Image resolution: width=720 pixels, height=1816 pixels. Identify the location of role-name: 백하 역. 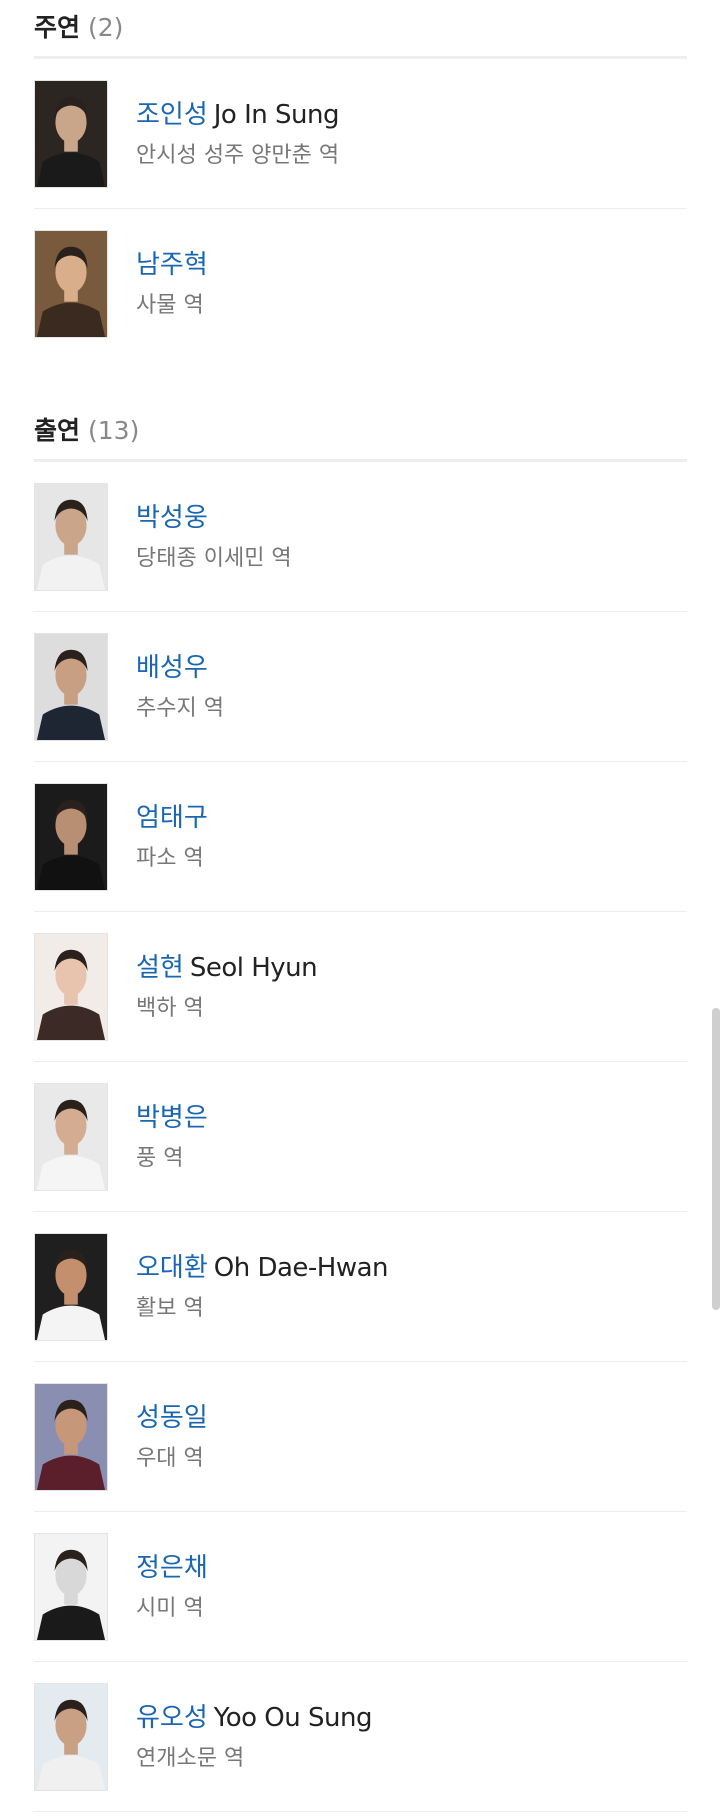
(170, 1008).